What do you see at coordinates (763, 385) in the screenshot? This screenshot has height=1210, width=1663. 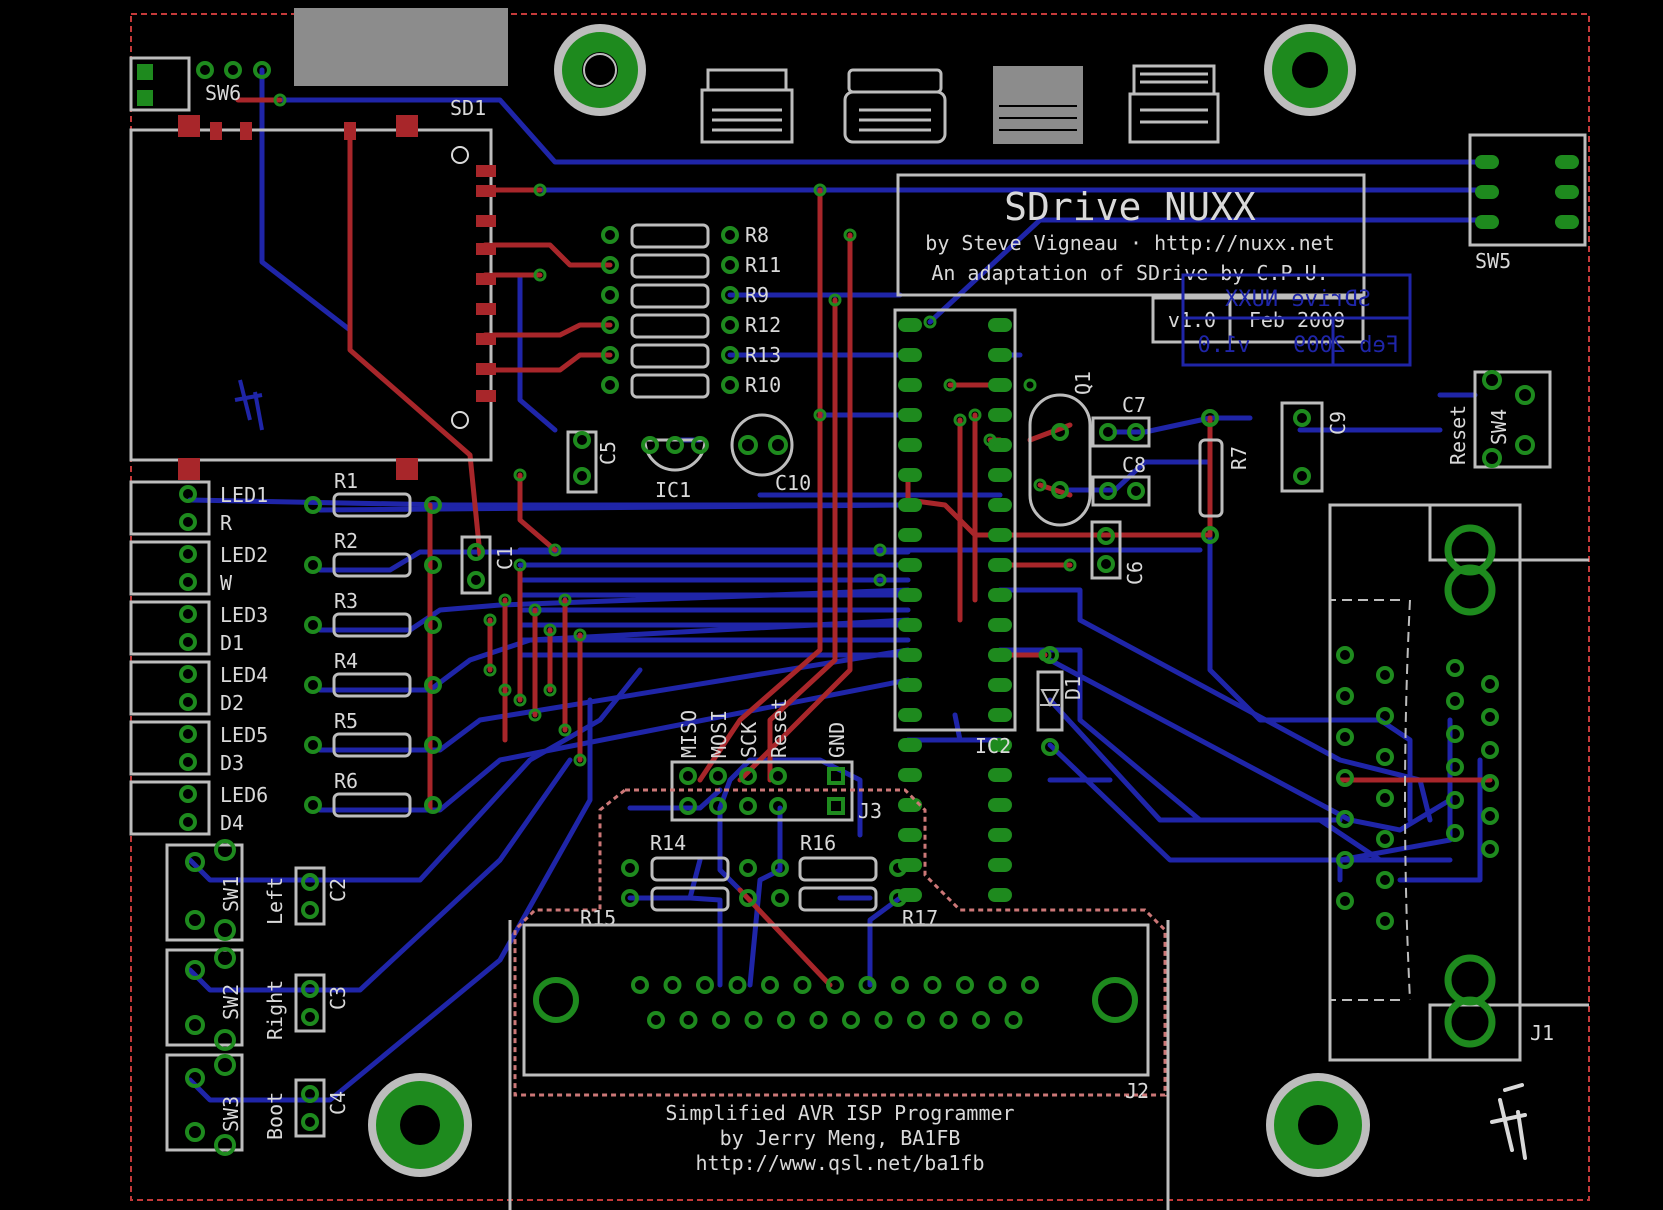 I see `label-r10: R10` at bounding box center [763, 385].